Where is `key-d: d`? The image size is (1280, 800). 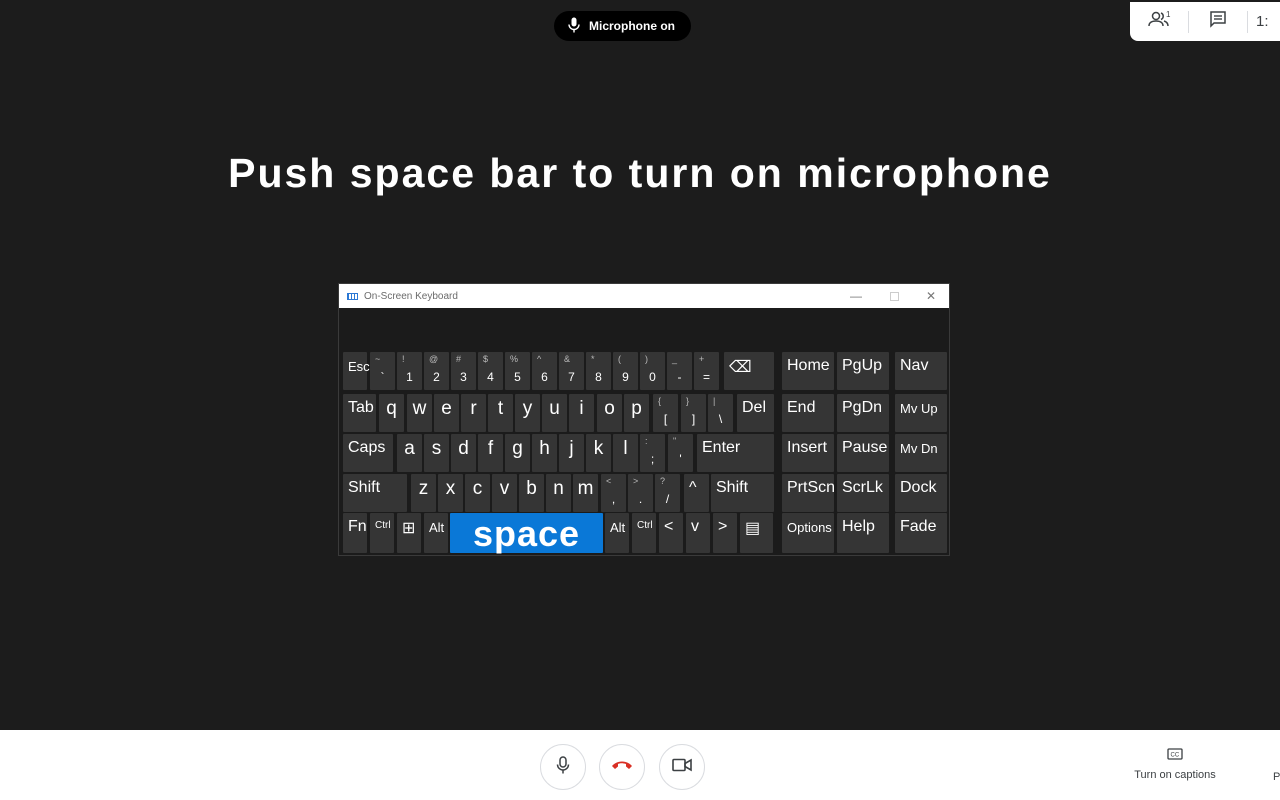 key-d: d is located at coordinates (463, 453).